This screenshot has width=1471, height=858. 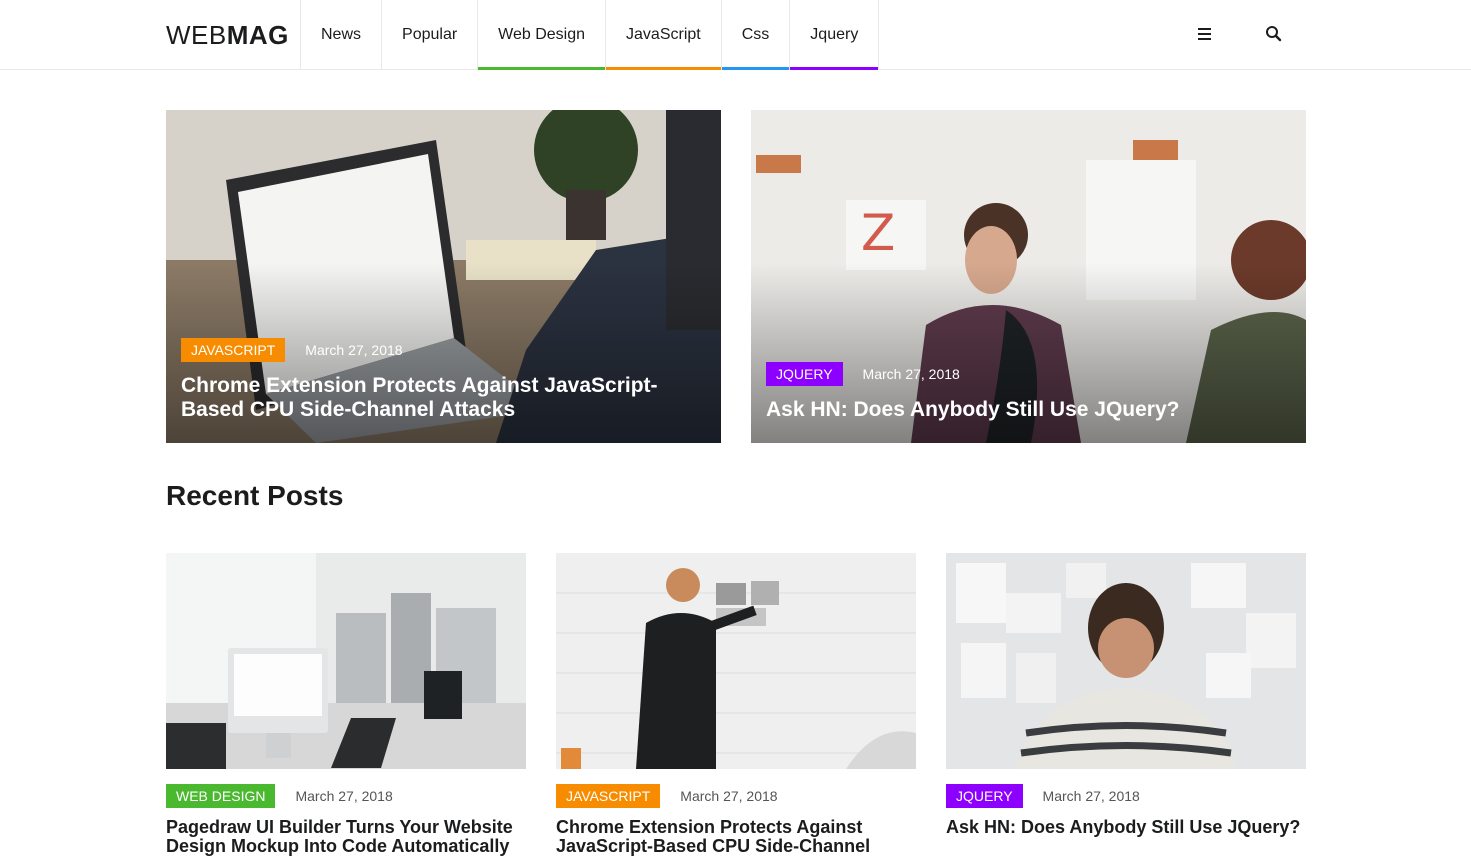 I want to click on featured-meta: JavaScript March 27, 2018, so click(x=292, y=350).